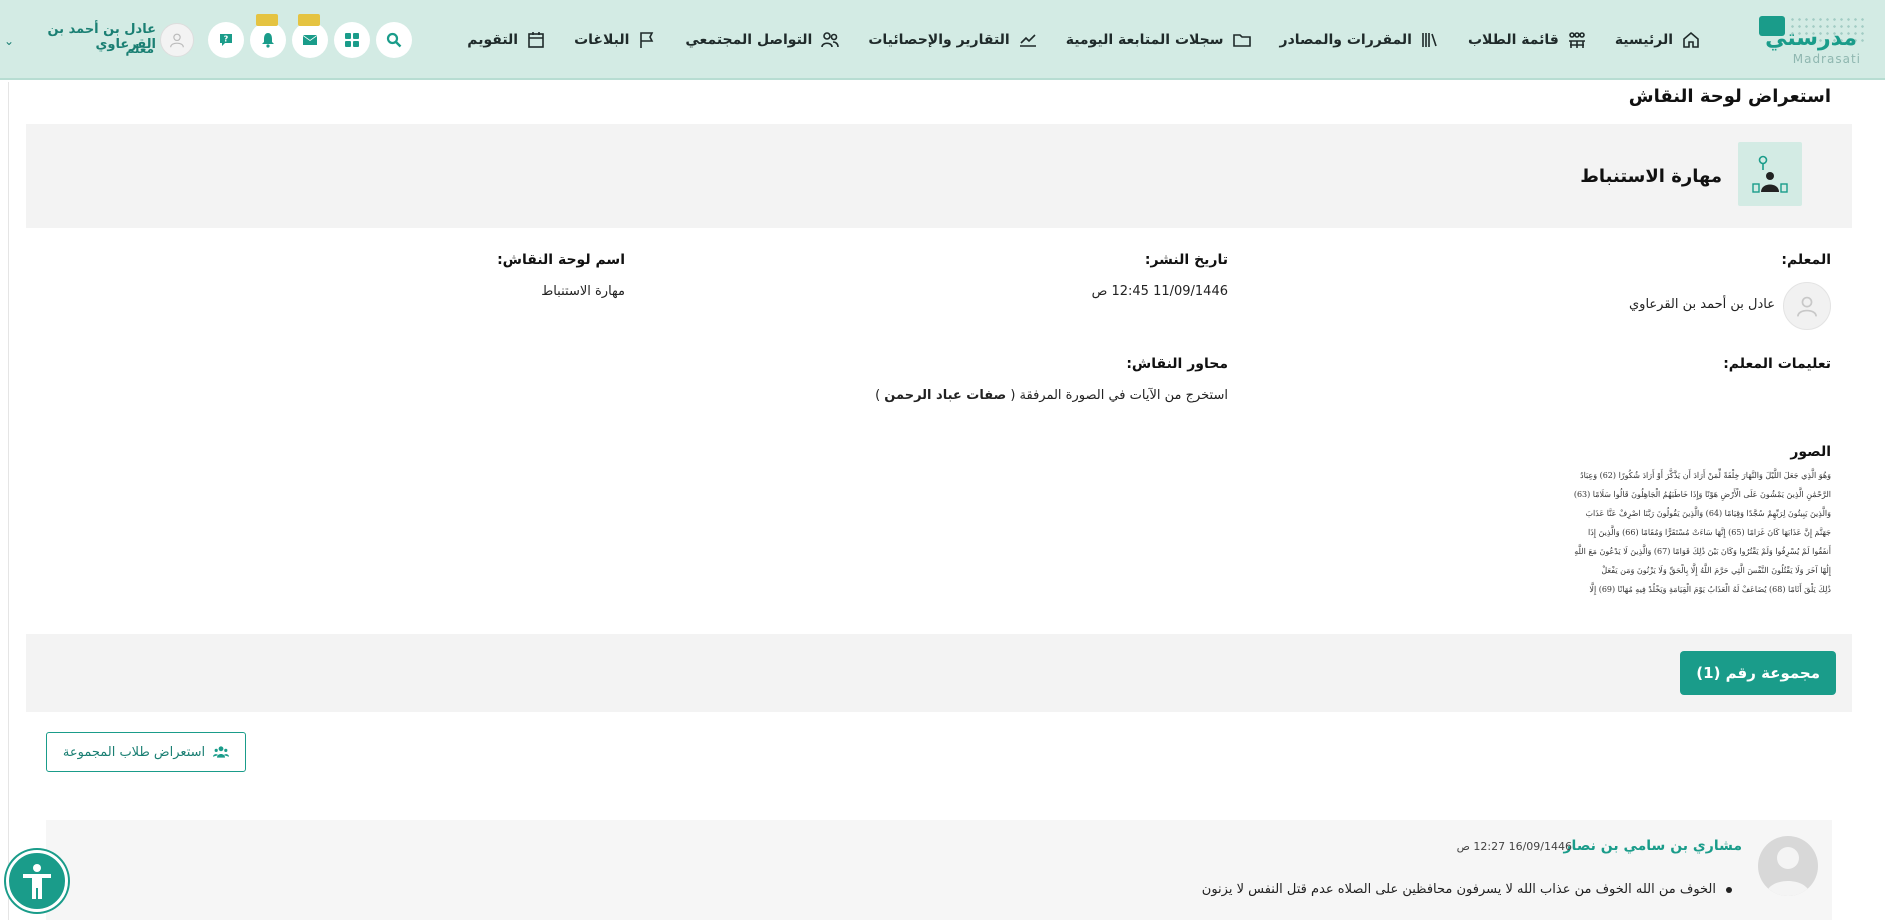  I want to click on help-icon: ?, so click(226, 40).